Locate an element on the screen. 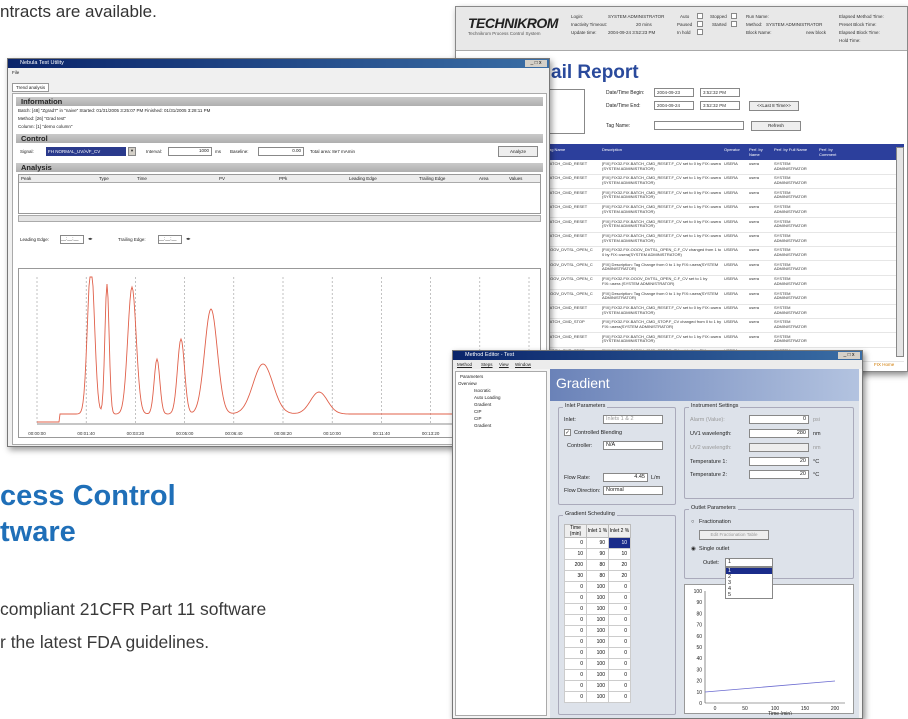  grid-cell: 80 is located at coordinates (597, 565).